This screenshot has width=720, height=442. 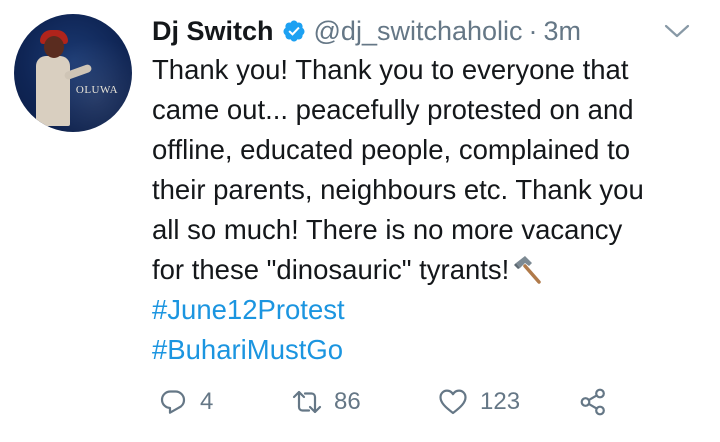 What do you see at coordinates (331, 269) in the screenshot?
I see `tweet-text-line-content: for these "dinosauric" tyrants!` at bounding box center [331, 269].